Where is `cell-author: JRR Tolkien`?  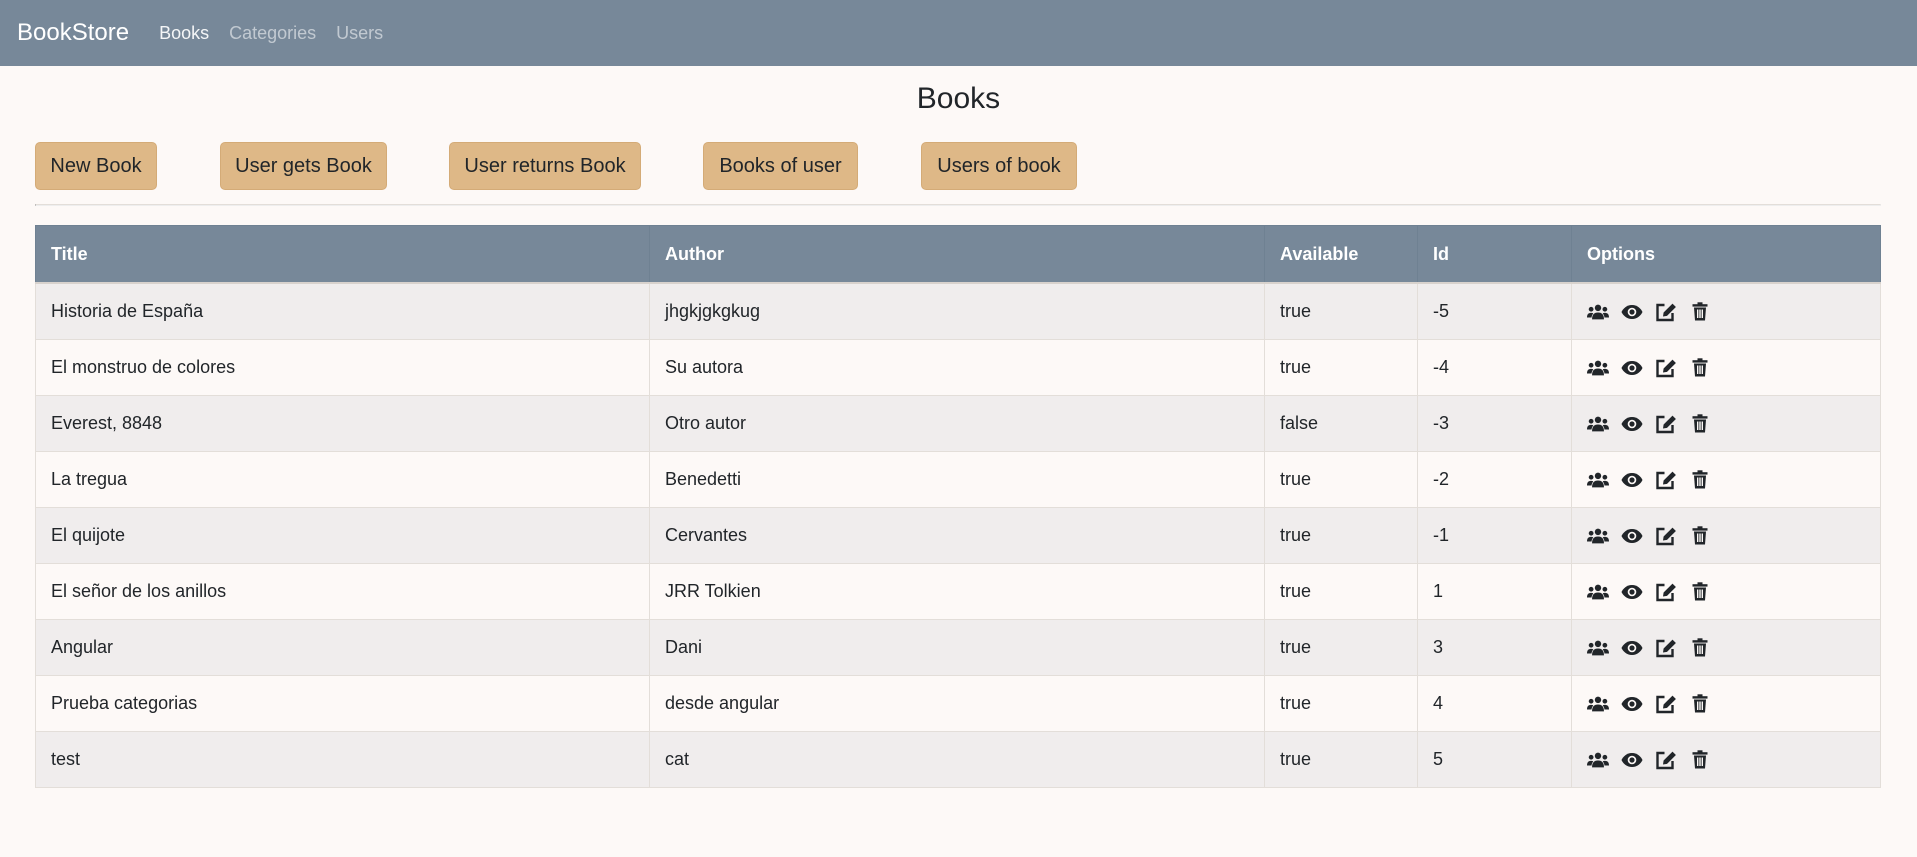
cell-author: JRR Tolkien is located at coordinates (957, 591).